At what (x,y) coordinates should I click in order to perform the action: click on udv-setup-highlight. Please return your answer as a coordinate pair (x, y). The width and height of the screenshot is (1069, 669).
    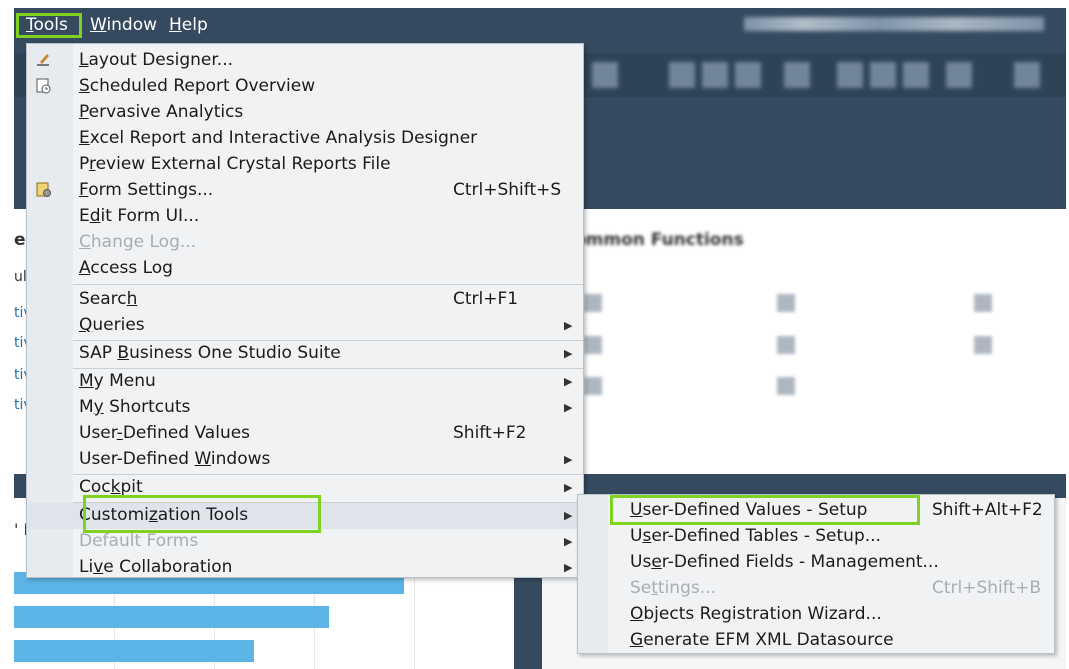
    Looking at the image, I should click on (765, 510).